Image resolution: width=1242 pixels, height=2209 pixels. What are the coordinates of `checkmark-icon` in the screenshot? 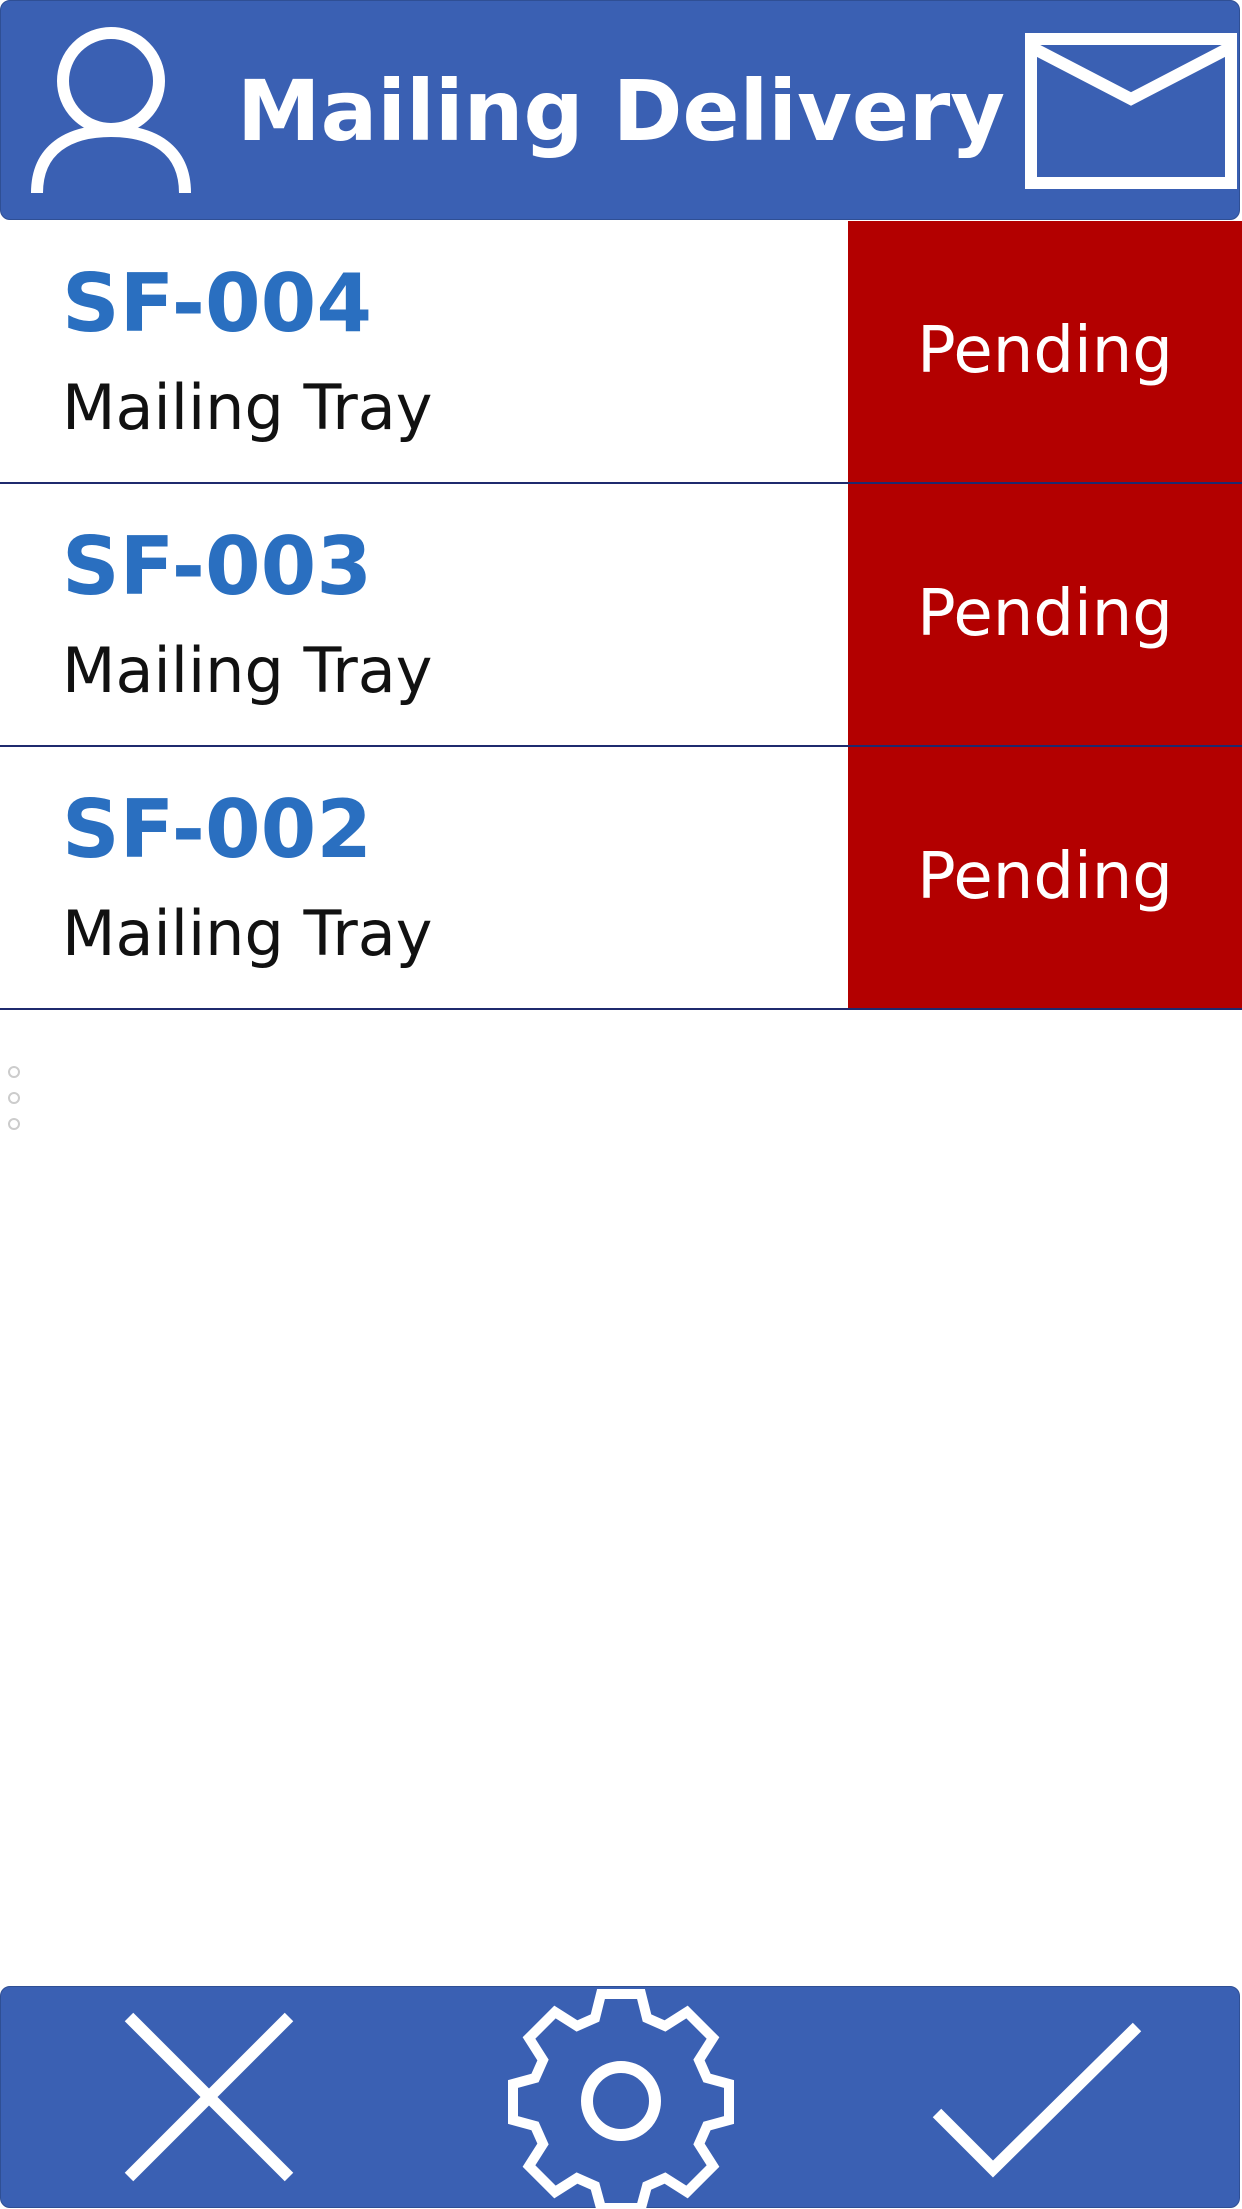 It's located at (1037, 2100).